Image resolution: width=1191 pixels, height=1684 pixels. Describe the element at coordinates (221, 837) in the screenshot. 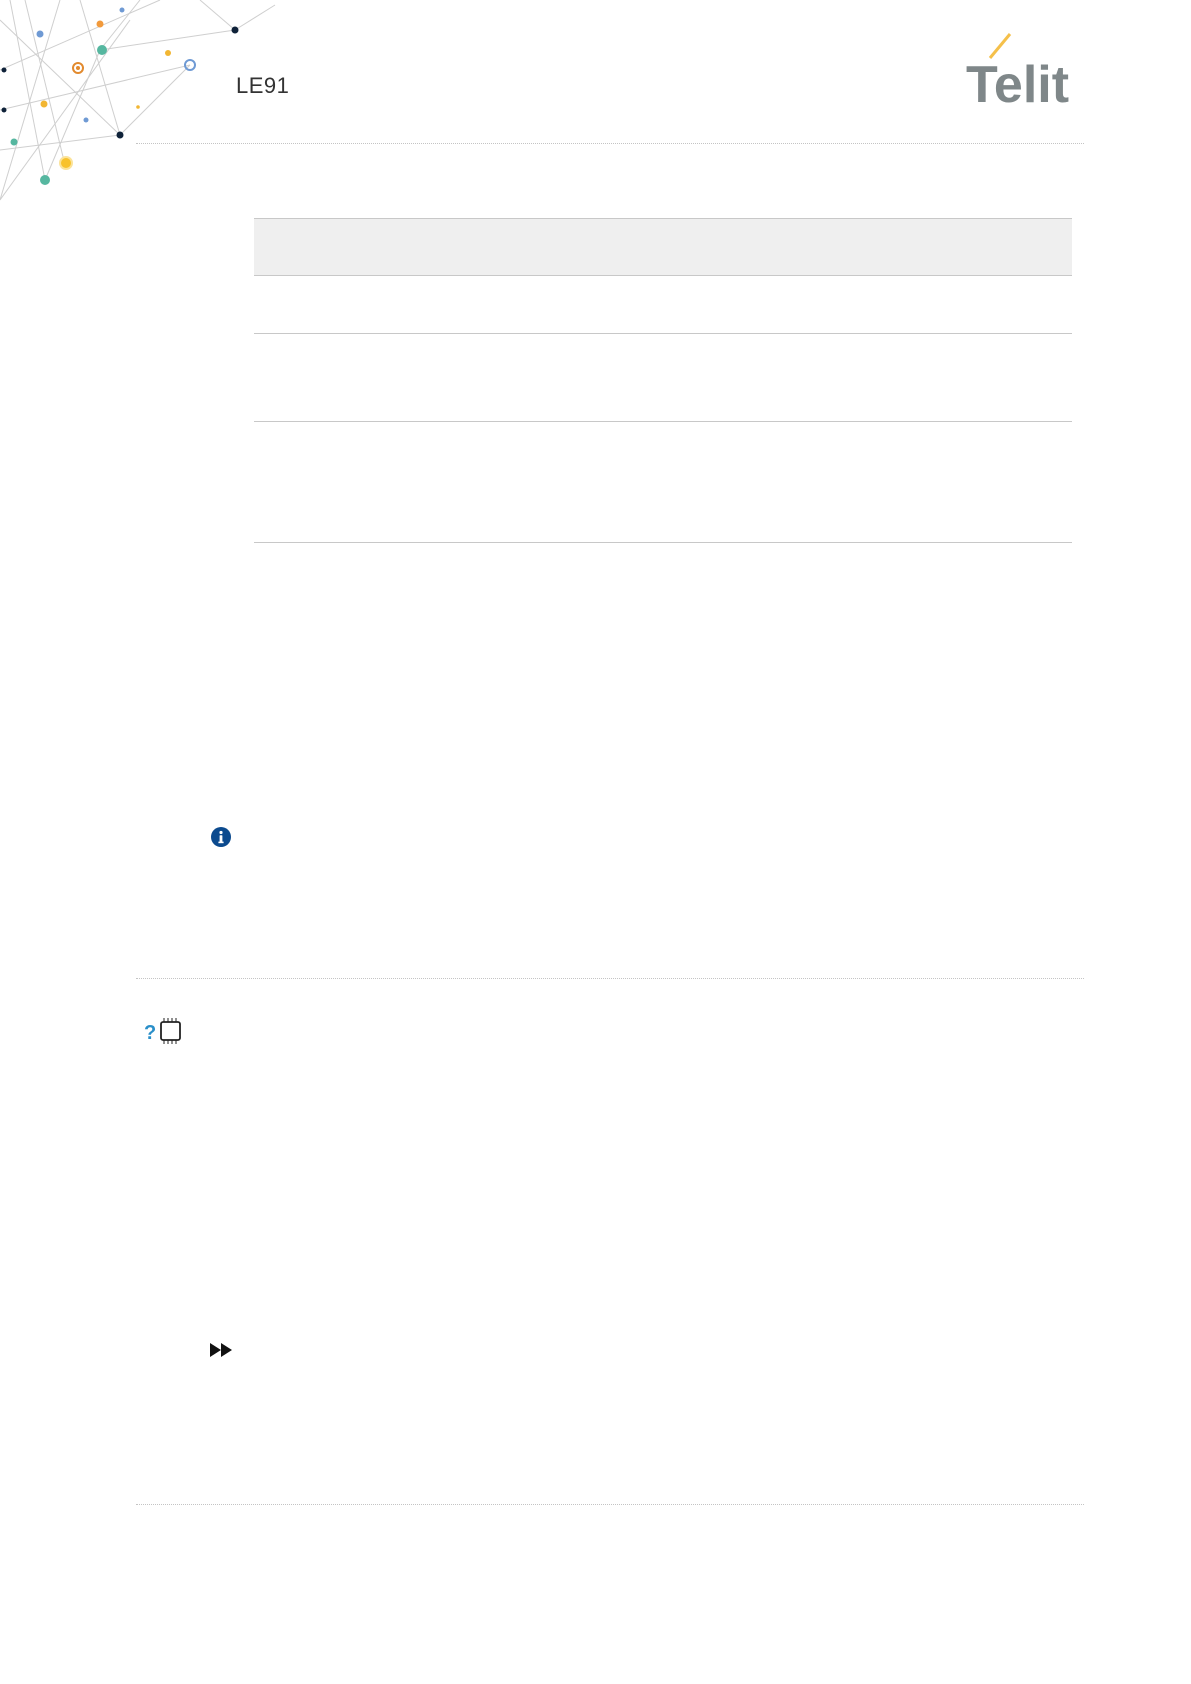

I see `info-circle-icon` at that location.